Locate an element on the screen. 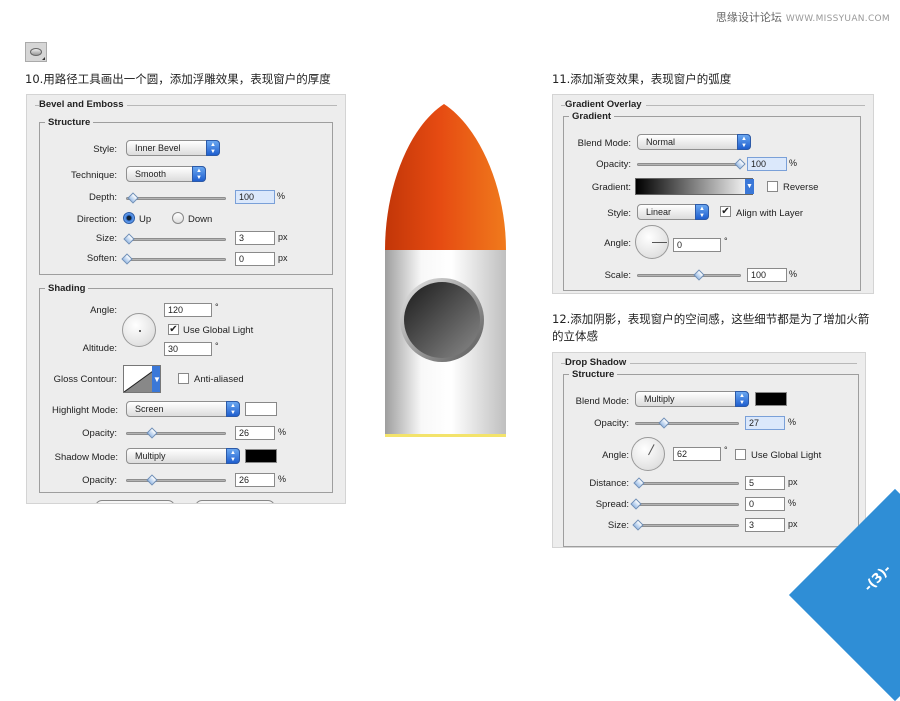 The height and width of the screenshot is (701, 900). step11-caption: 11.添加渐变效果，表现窗户的弧度 is located at coordinates (642, 79).